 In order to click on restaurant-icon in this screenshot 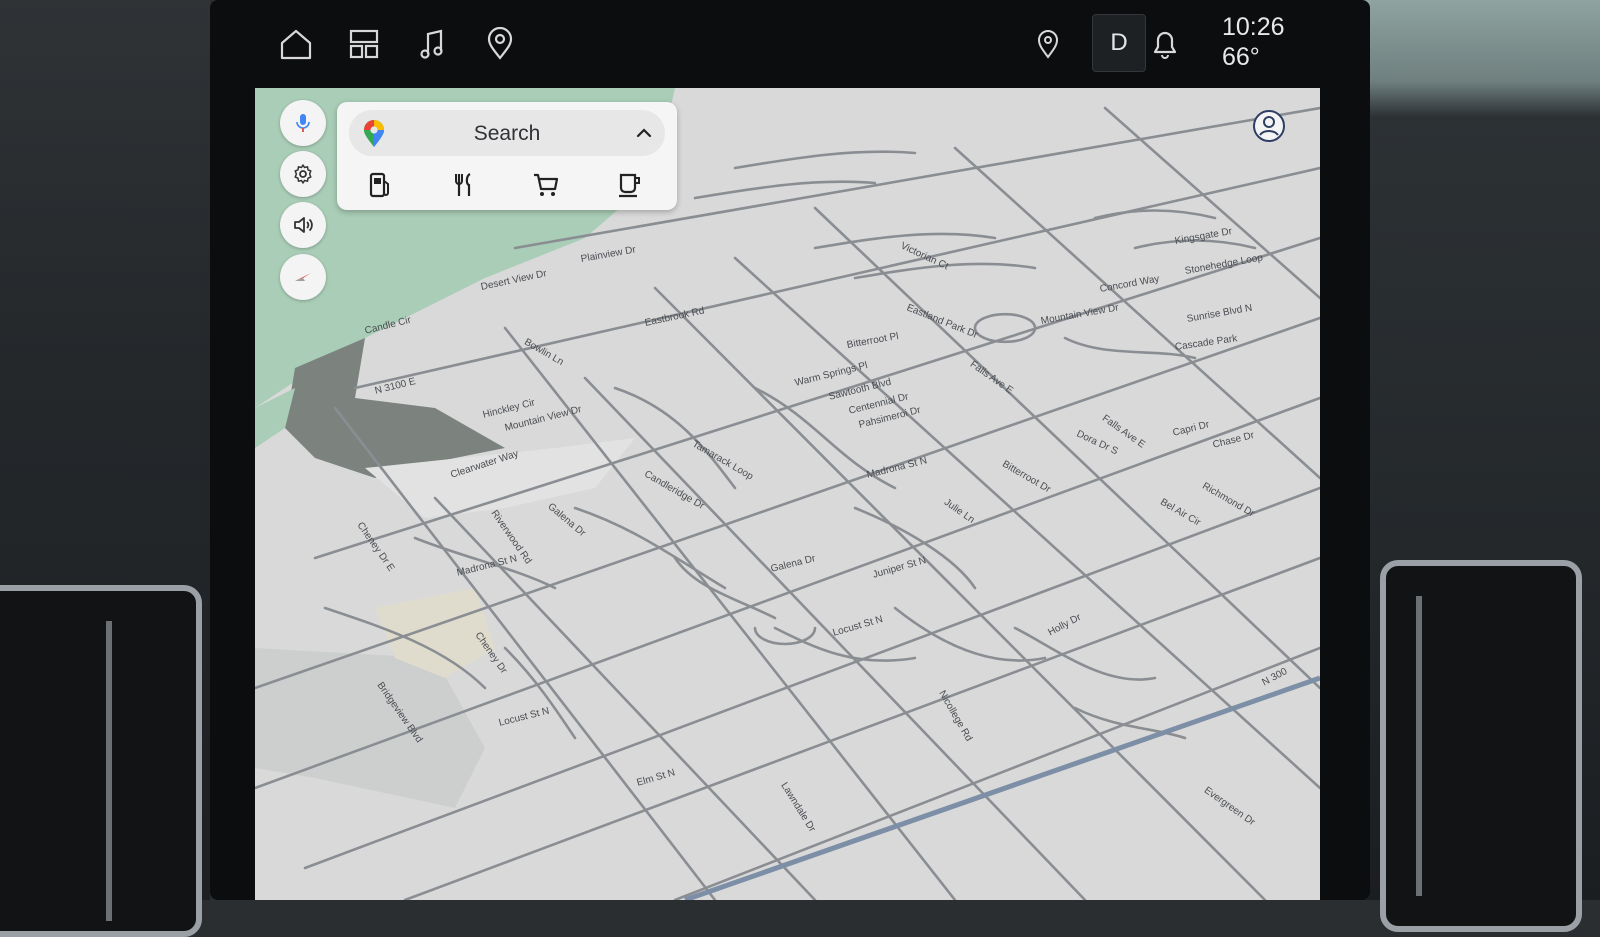, I will do `click(463, 184)`.